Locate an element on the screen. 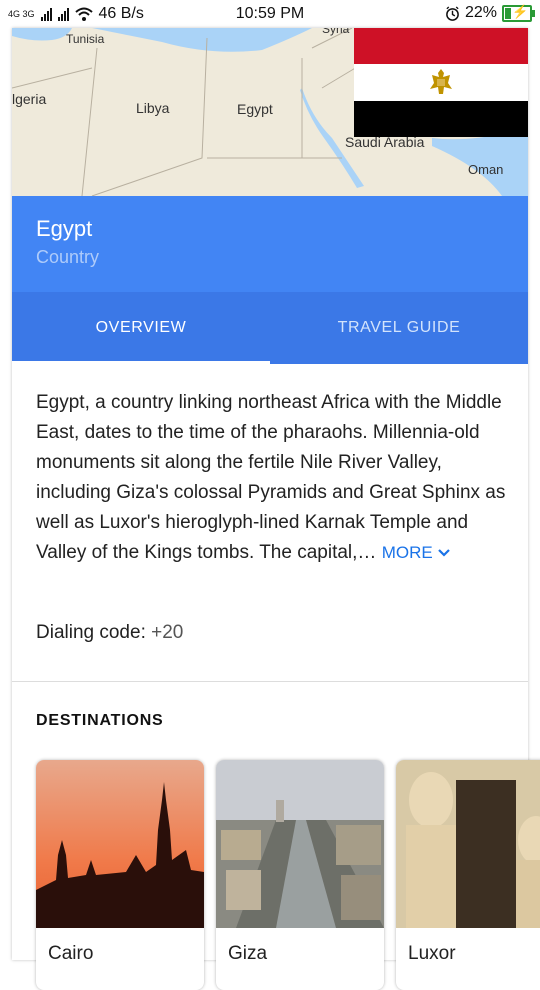 The width and height of the screenshot is (540, 990). flag-image is located at coordinates (441, 82).